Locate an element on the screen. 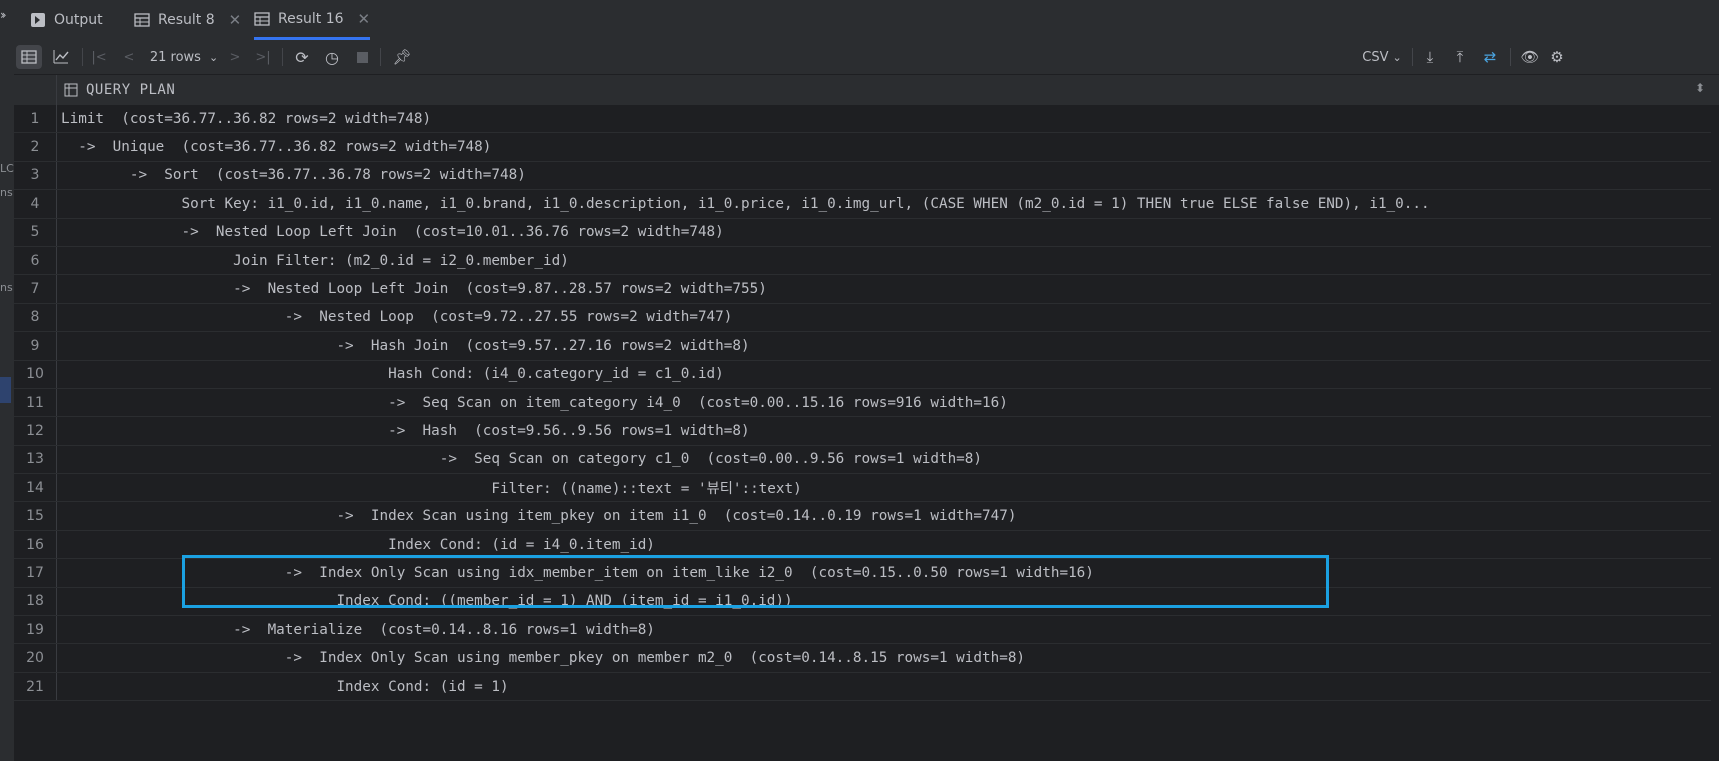 Image resolution: width=1719 pixels, height=761 pixels. view-options-button: 👁︎ is located at coordinates (1530, 57).